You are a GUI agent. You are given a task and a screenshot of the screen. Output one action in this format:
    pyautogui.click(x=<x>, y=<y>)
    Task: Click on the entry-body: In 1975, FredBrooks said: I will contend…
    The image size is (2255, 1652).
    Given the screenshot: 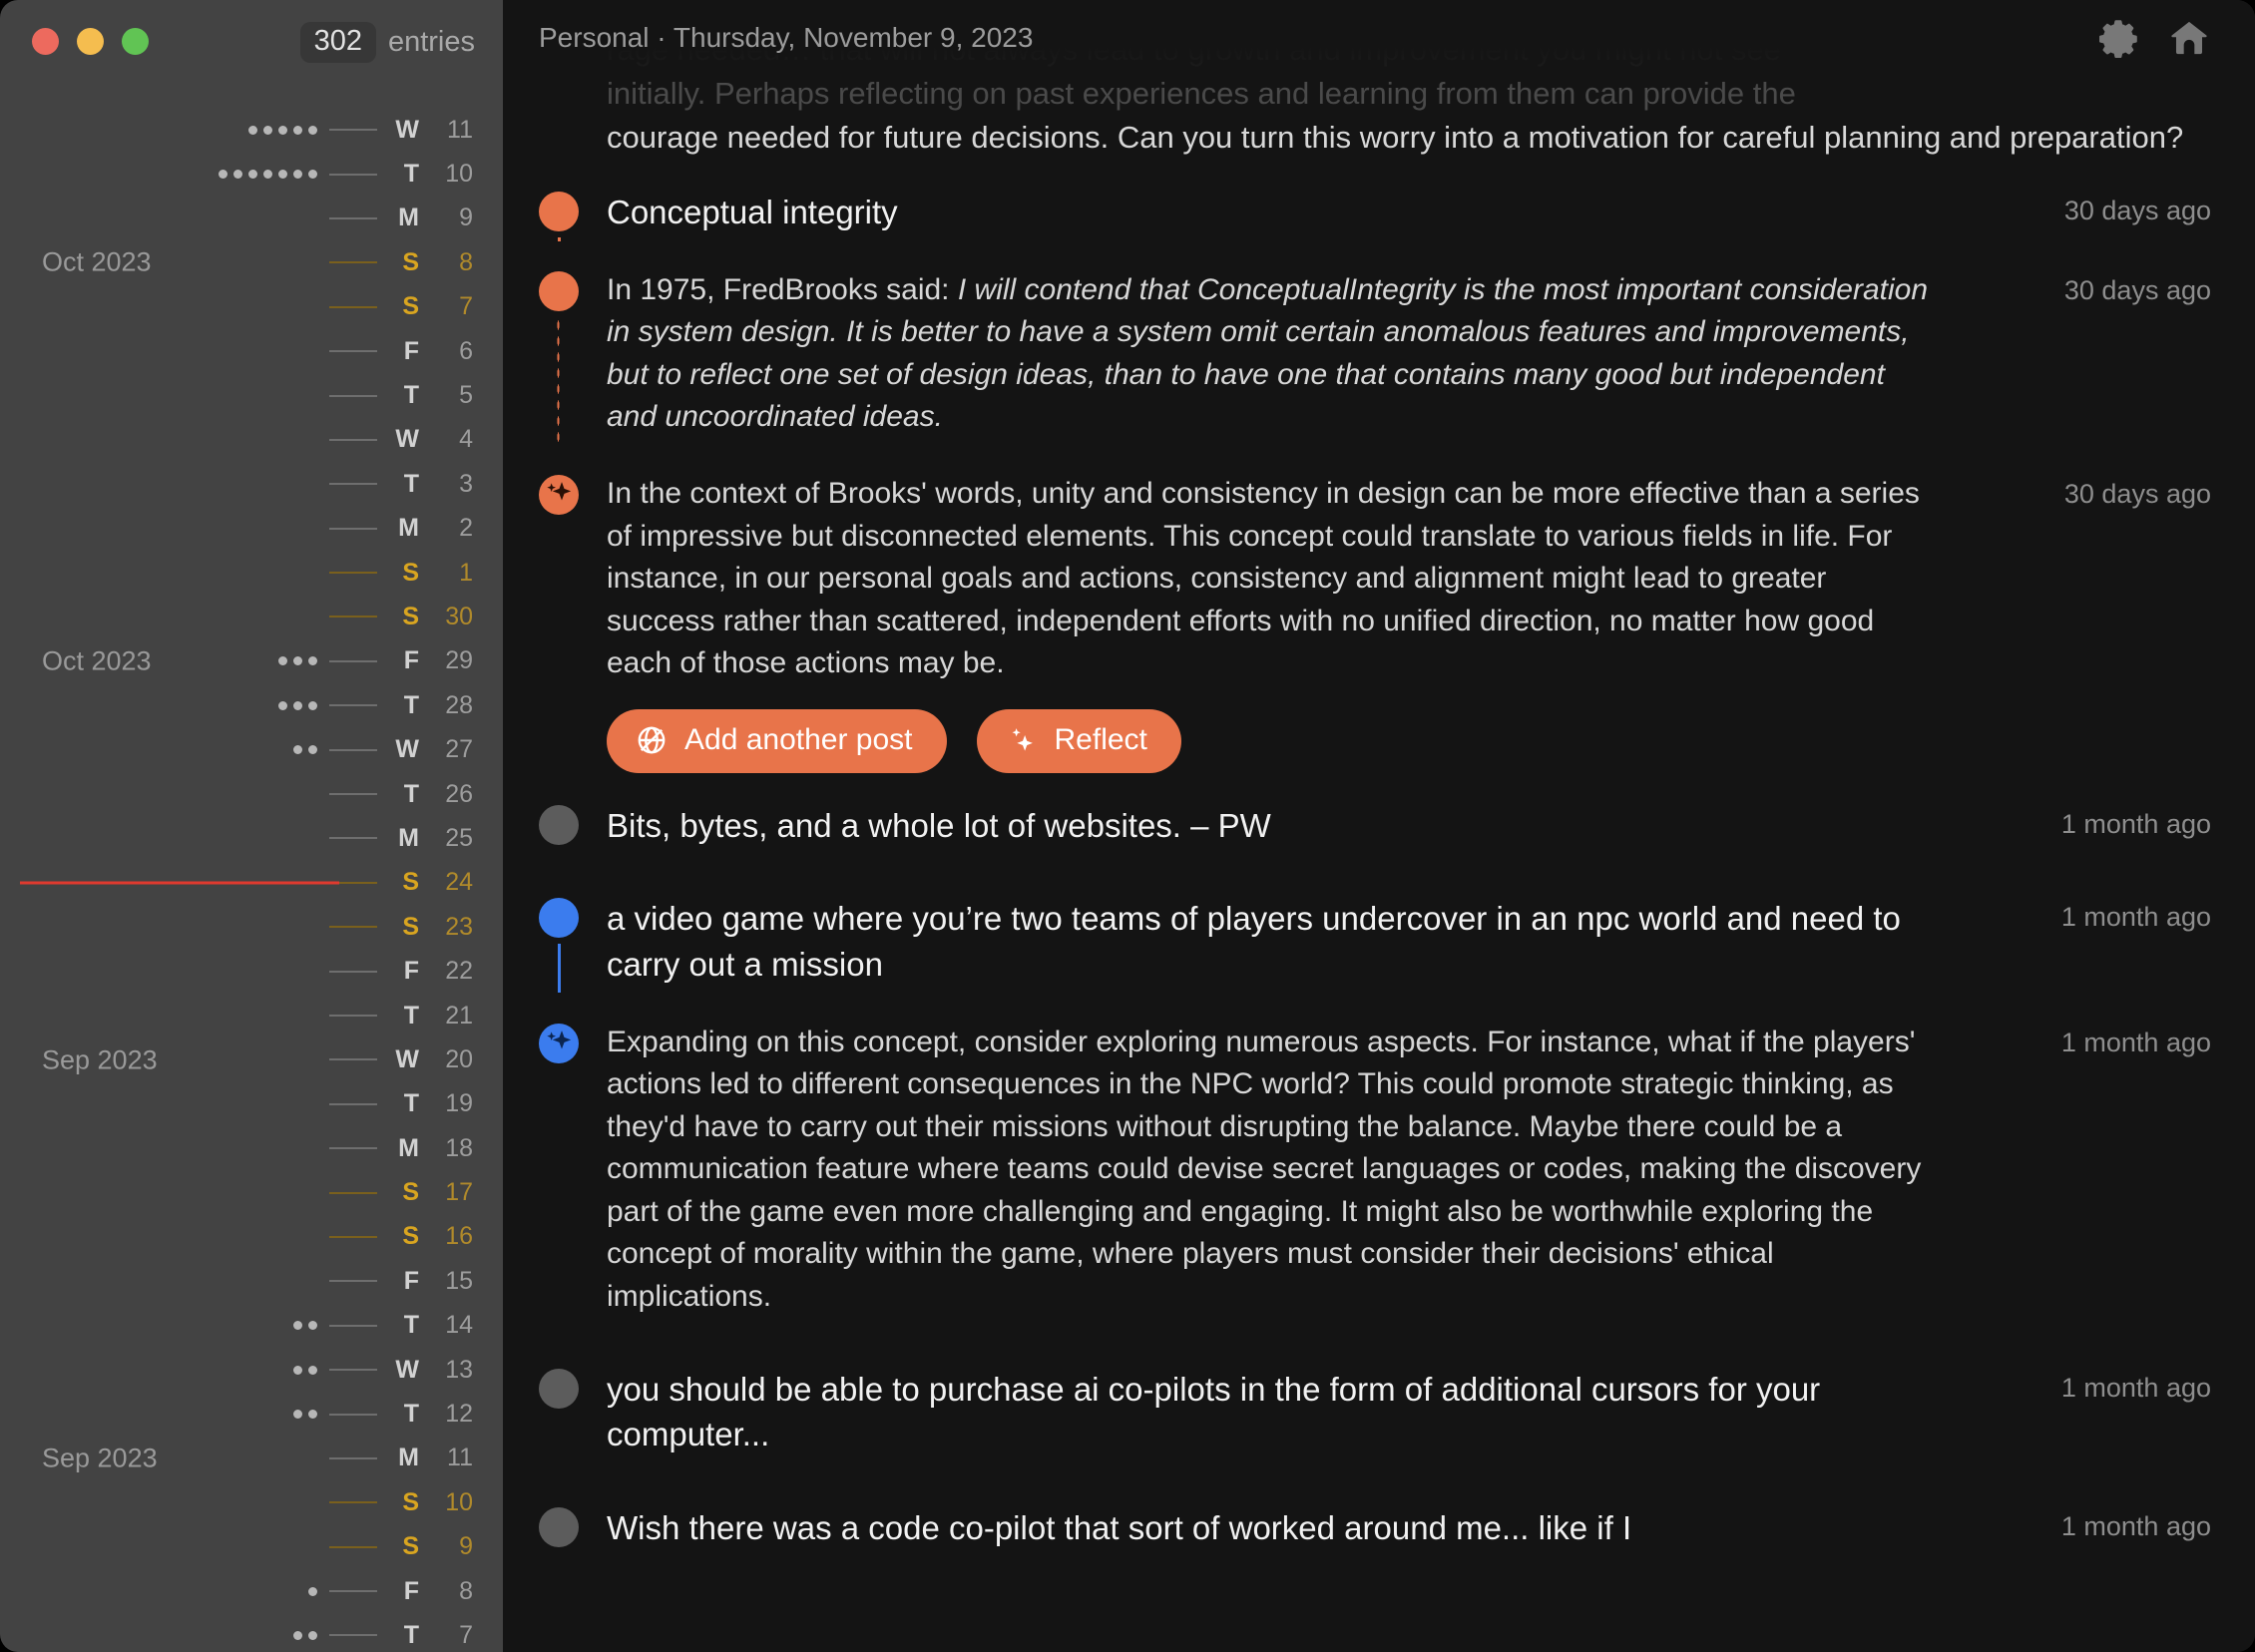 What is the action you would take?
    pyautogui.click(x=1294, y=354)
    